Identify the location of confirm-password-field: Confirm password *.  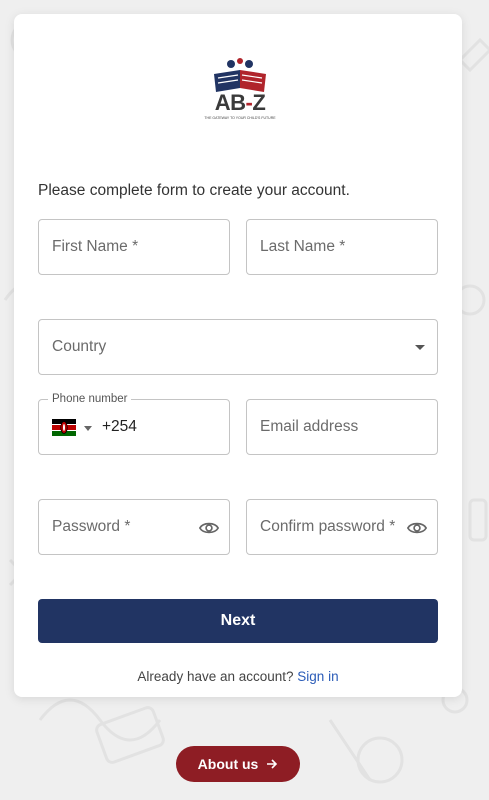
(342, 527).